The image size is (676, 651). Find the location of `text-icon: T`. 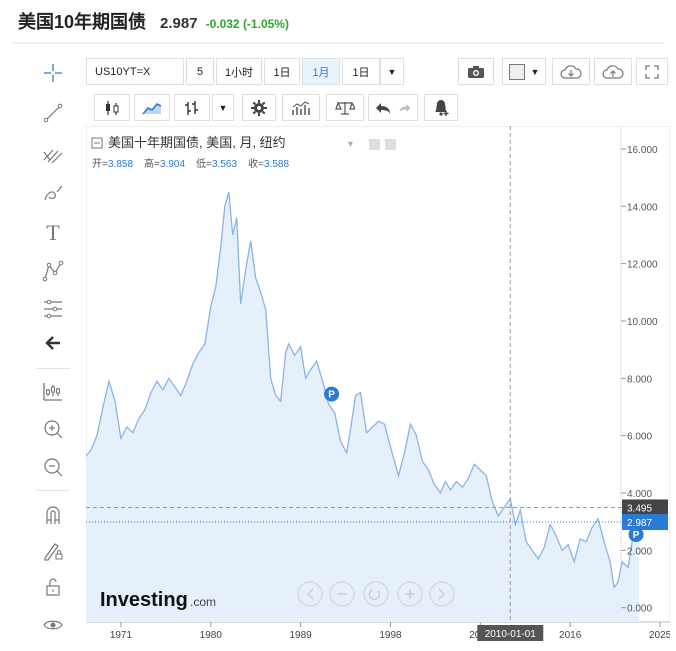

text-icon: T is located at coordinates (53, 233).